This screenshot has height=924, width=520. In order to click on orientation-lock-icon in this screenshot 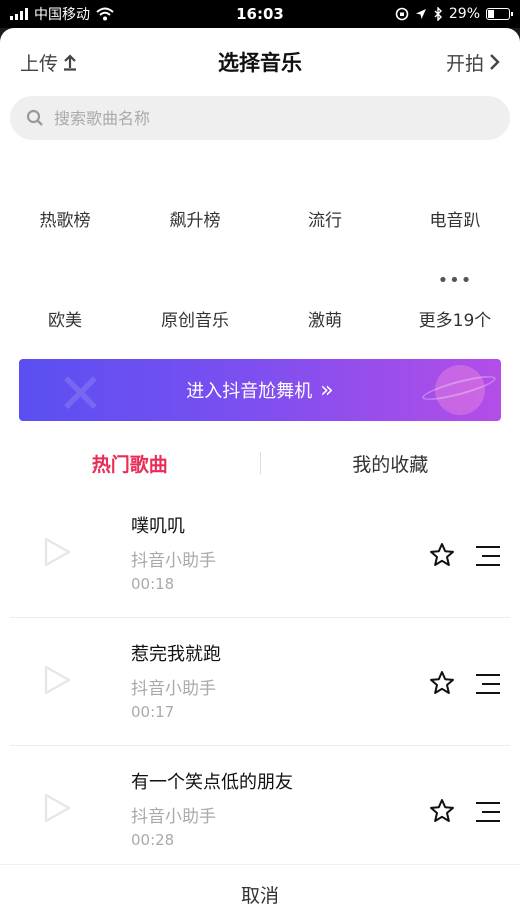, I will do `click(402, 14)`.